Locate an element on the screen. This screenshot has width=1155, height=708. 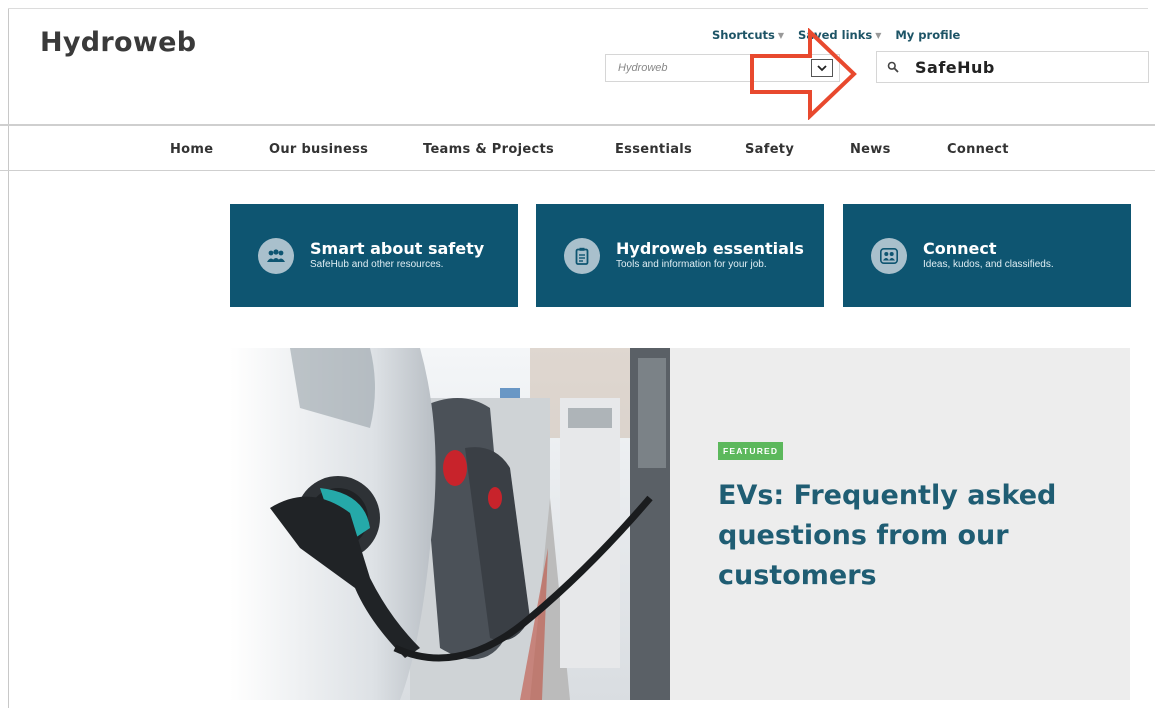
tile-connect: Connect Ideas, kudos, and classifieds. is located at coordinates (987, 255).